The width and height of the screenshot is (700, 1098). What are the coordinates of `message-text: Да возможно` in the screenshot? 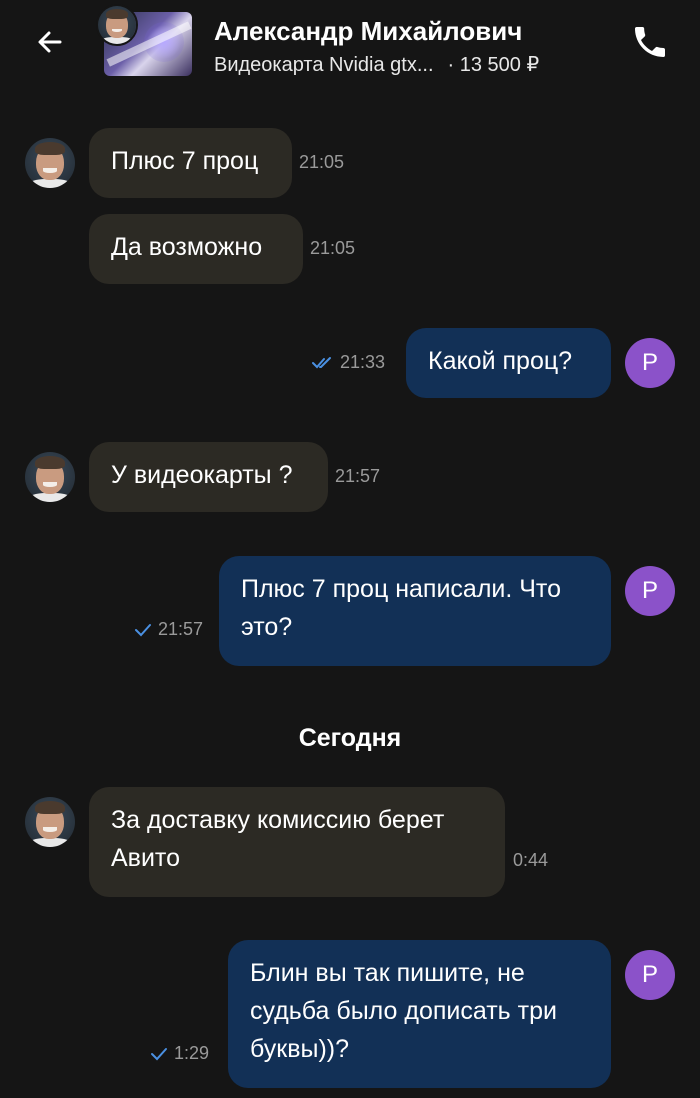 It's located at (187, 247).